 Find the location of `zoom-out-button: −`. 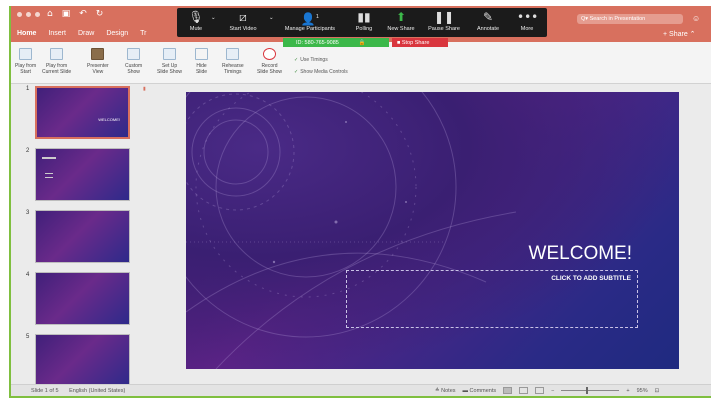

zoom-out-button: − is located at coordinates (552, 391).